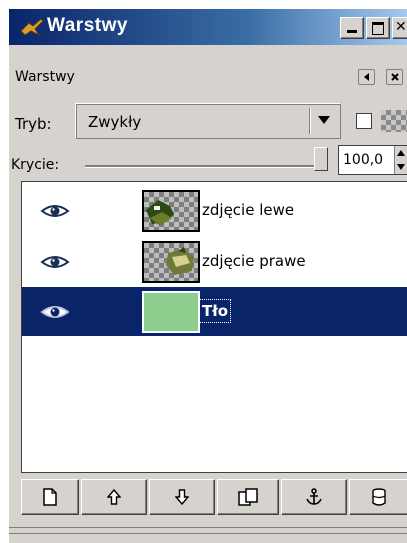 This screenshot has height=543, width=407. What do you see at coordinates (115, 122) in the screenshot?
I see `mode-value: Zwykły` at bounding box center [115, 122].